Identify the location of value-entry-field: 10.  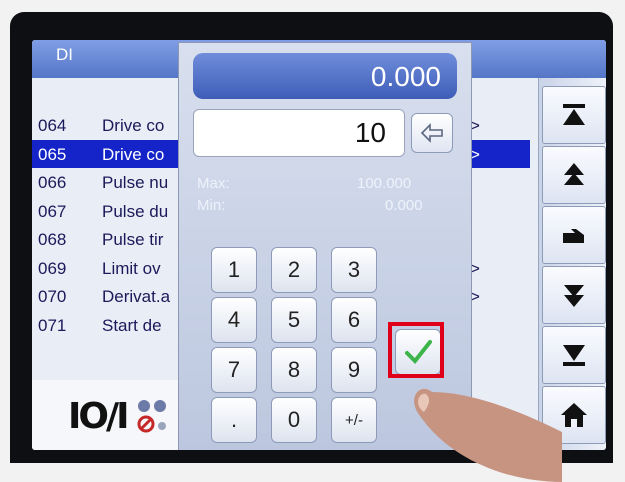
(299, 133).